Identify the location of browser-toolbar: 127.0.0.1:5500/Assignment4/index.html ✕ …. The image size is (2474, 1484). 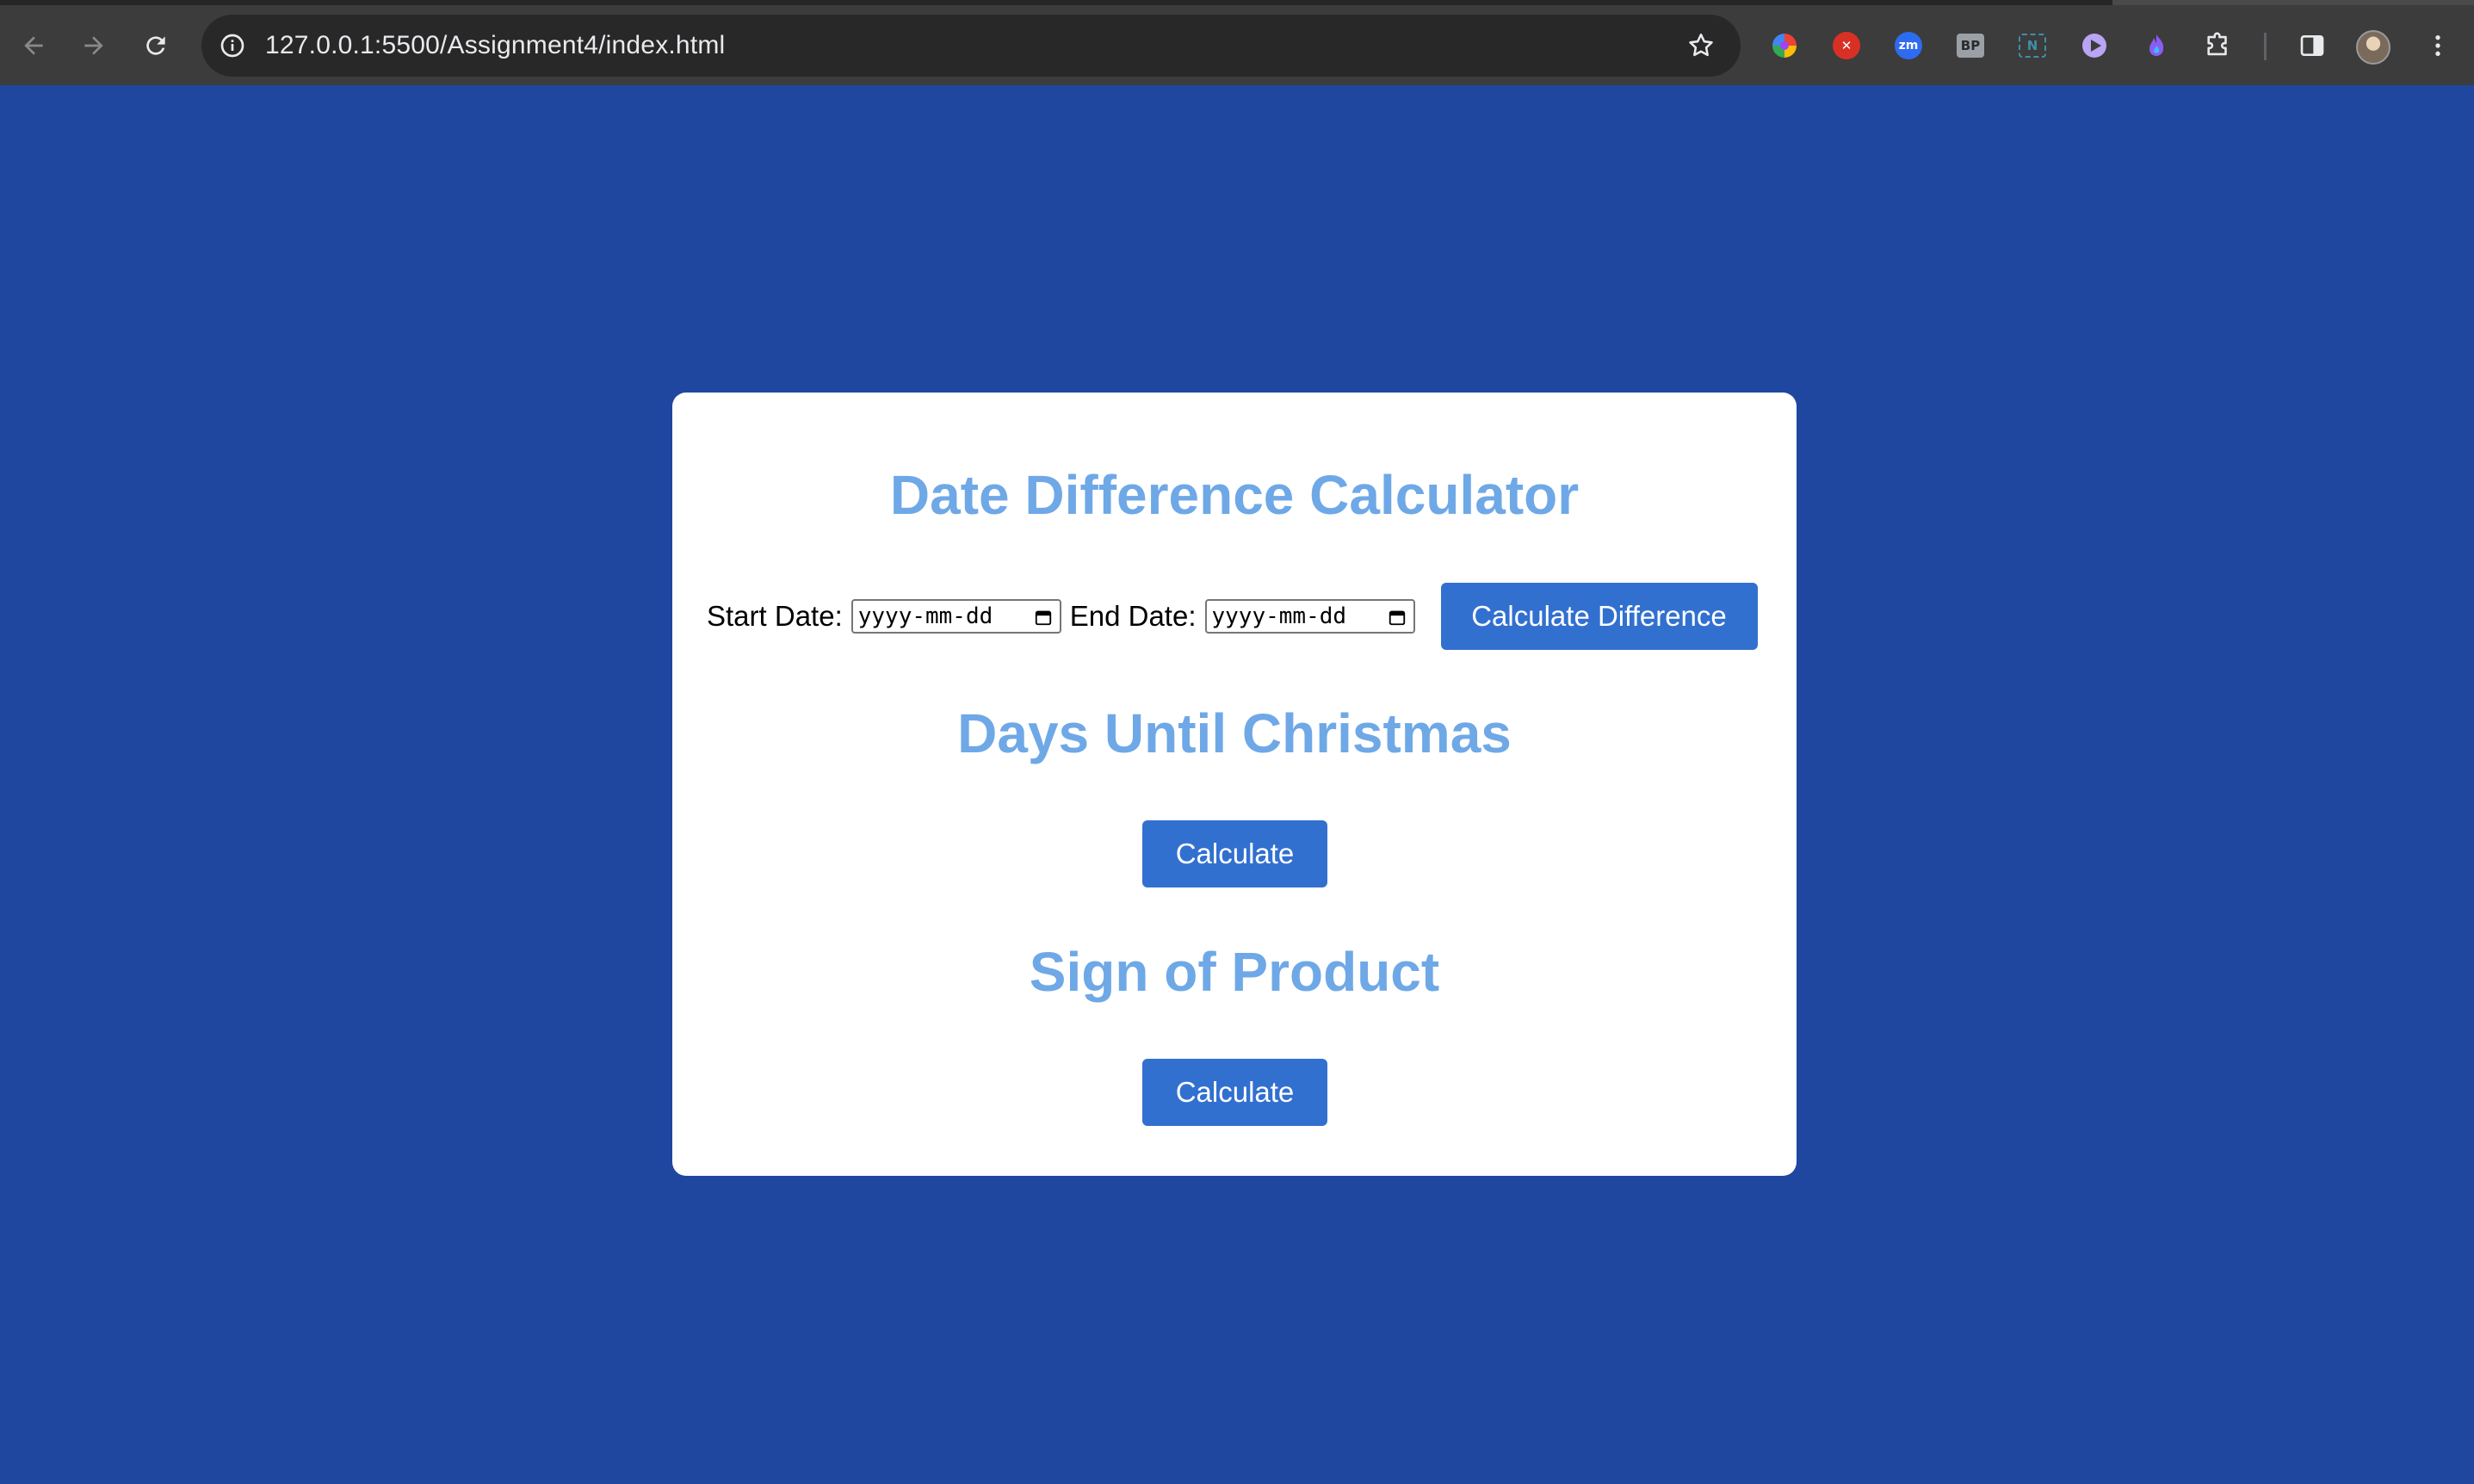
(1237, 42).